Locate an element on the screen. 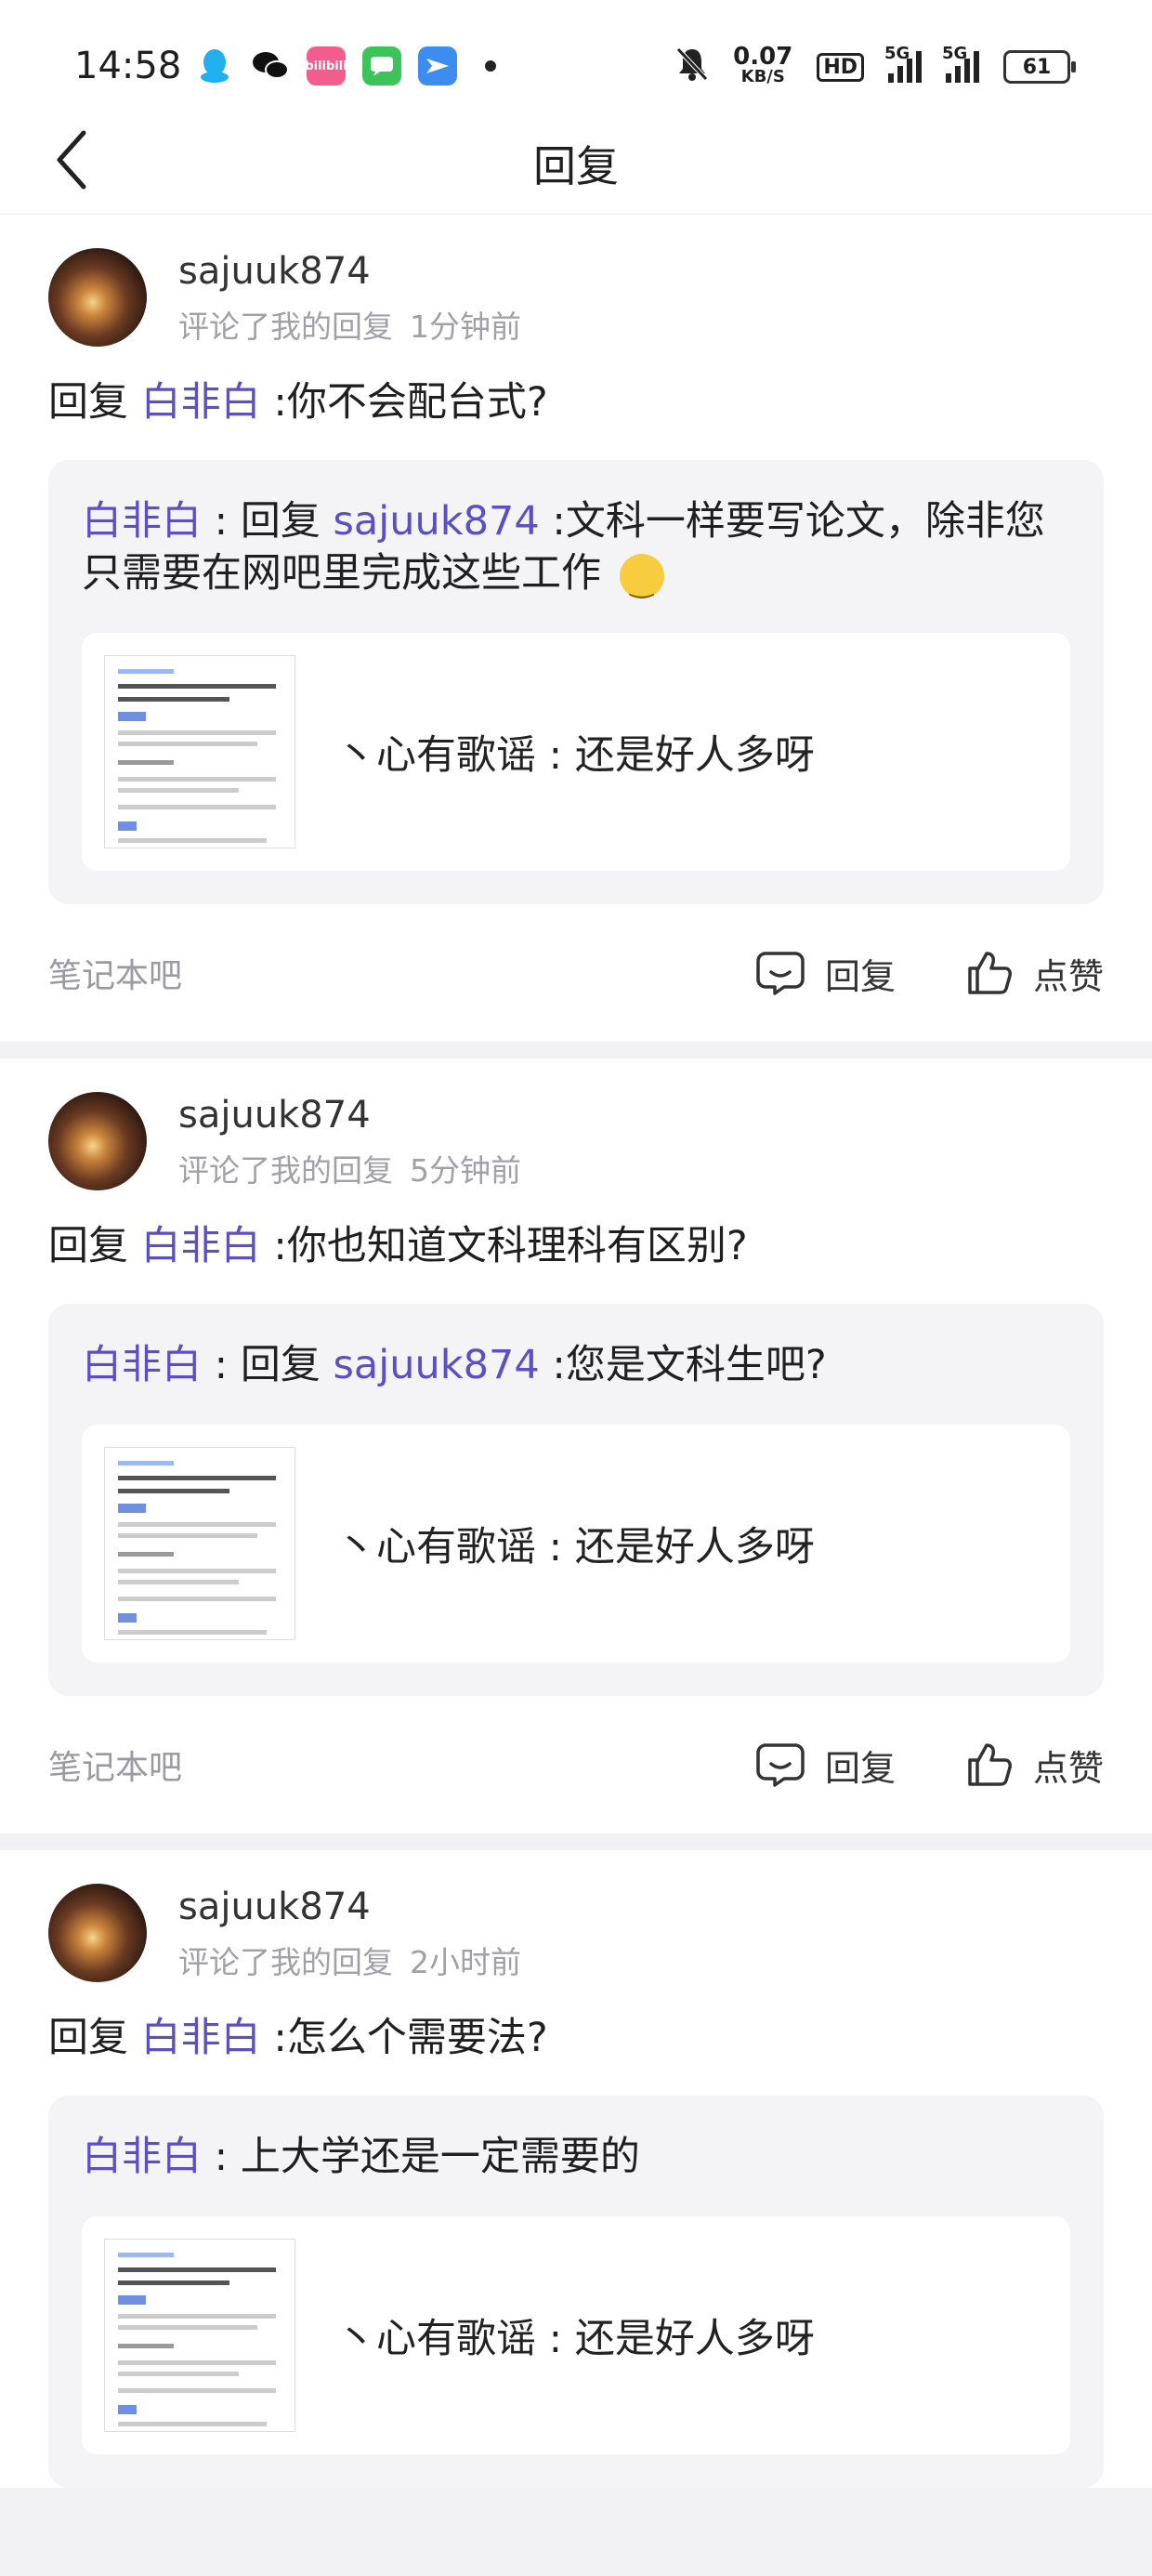 The height and width of the screenshot is (2576, 1152). reply-content: 回复 白非白 :怎么个需要法? is located at coordinates (576, 2038).